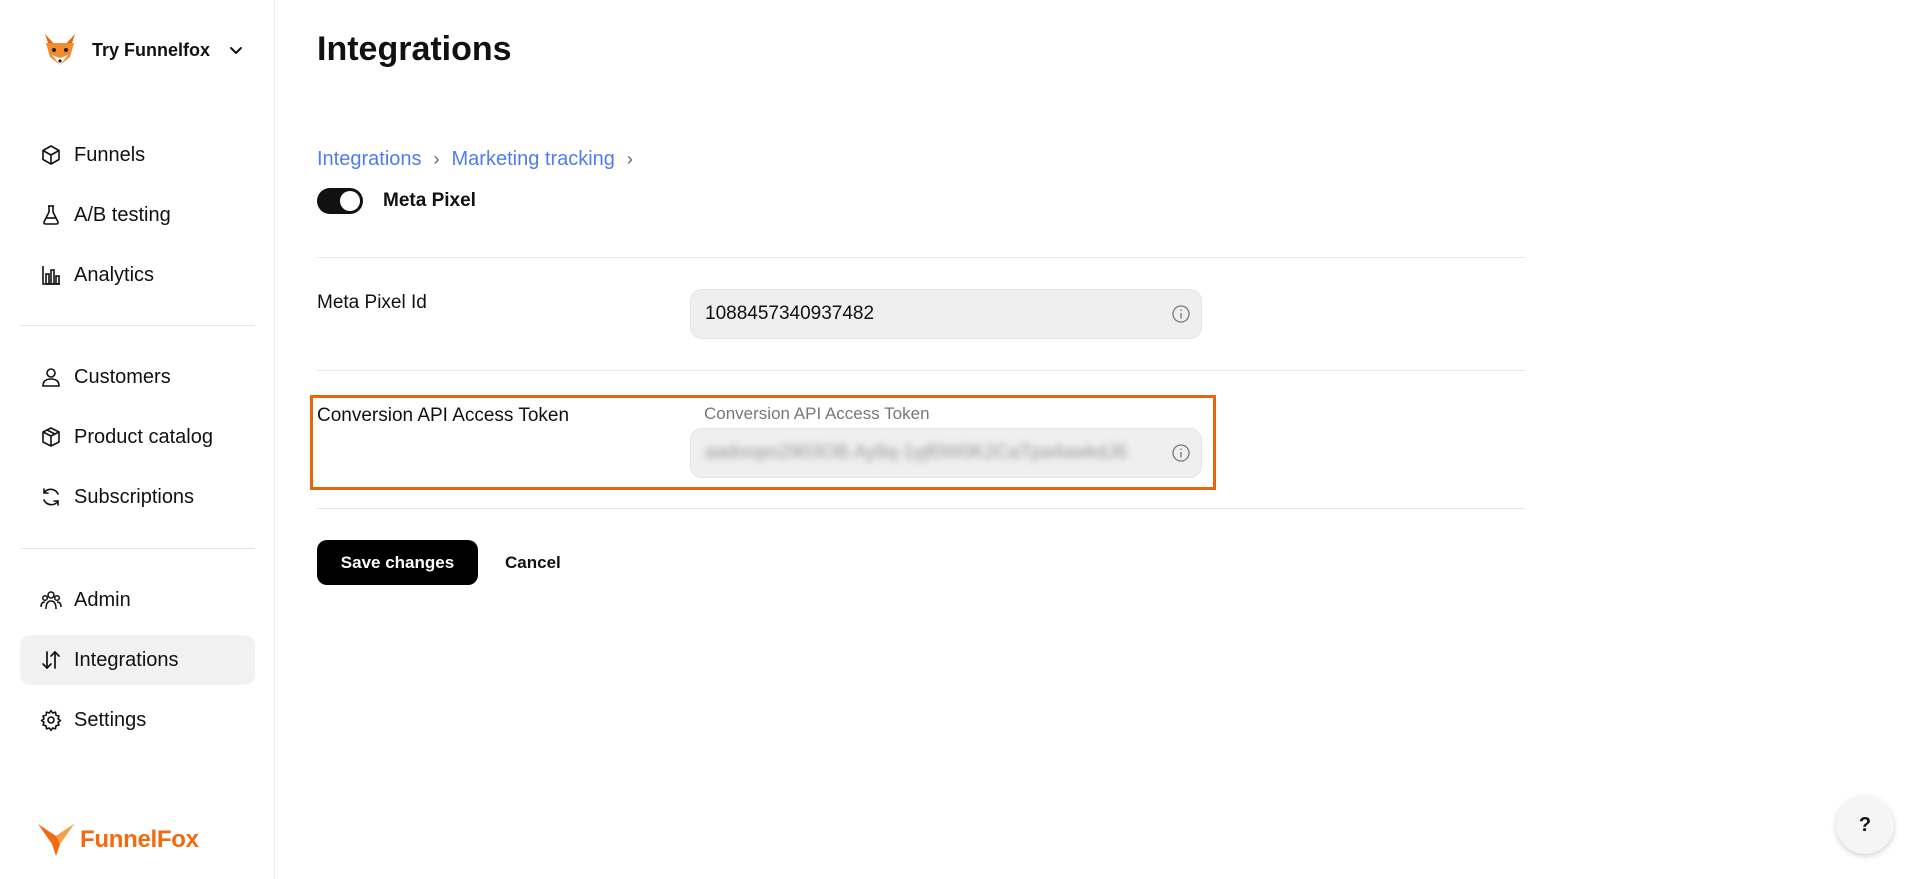 The height and width of the screenshot is (879, 1920). I want to click on sidebar-item-label: Settings, so click(110, 719).